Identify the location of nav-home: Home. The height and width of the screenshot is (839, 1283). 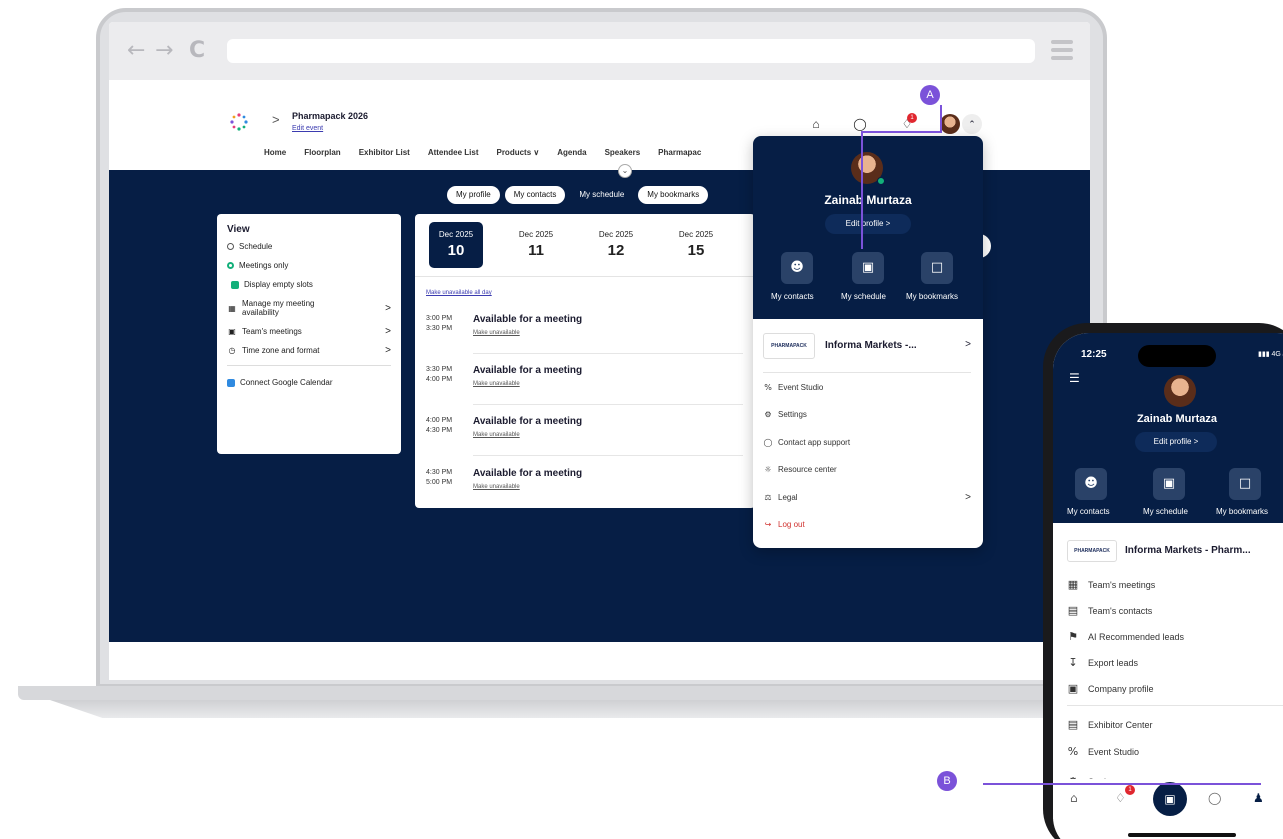
(275, 152).